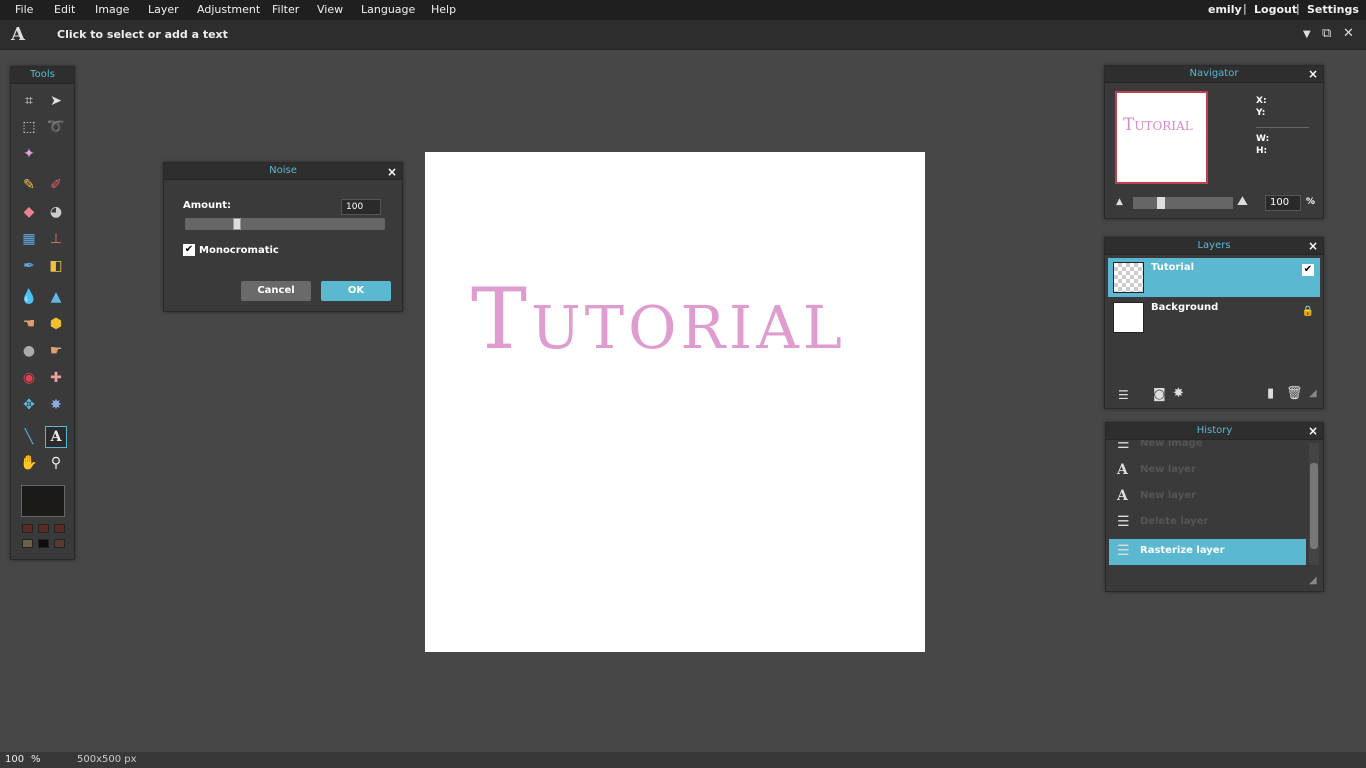 The height and width of the screenshot is (768, 1366). Describe the element at coordinates (1178, 393) in the screenshot. I see `layer-styles-icon: ✸` at that location.